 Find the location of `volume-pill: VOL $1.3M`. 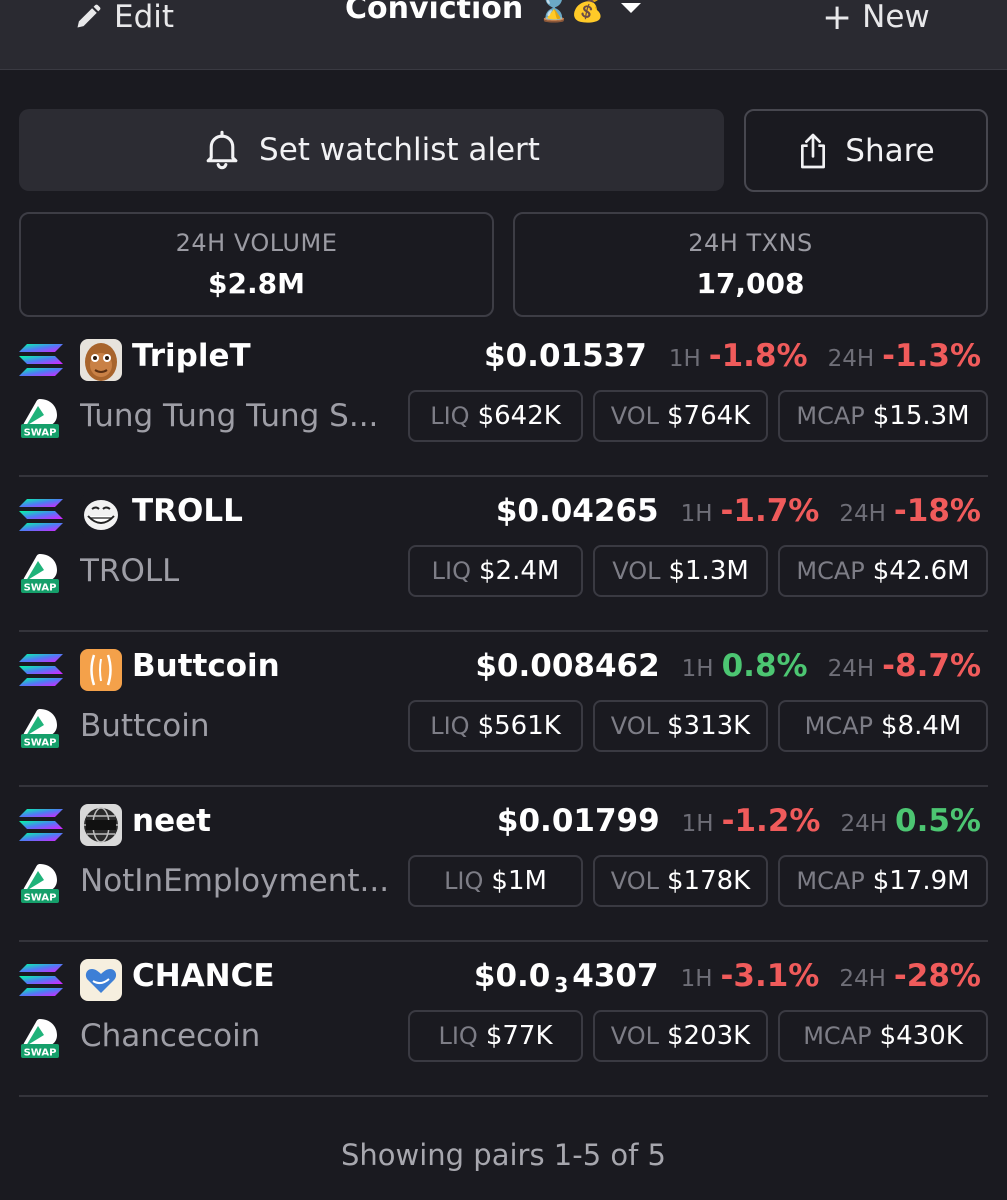

volume-pill: VOL $1.3M is located at coordinates (680, 571).